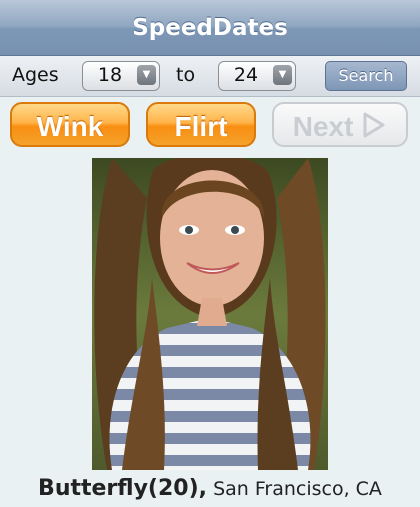 Image resolution: width=420 pixels, height=507 pixels. What do you see at coordinates (323, 126) in the screenshot?
I see `next-label: Next` at bounding box center [323, 126].